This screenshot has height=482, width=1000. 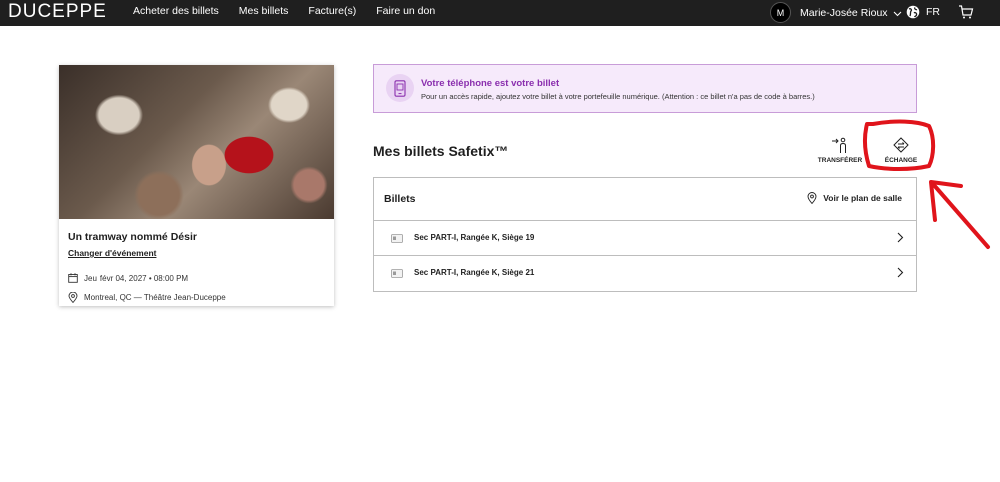 I want to click on nav-item-my-tickets: Mes billets, so click(x=264, y=11).